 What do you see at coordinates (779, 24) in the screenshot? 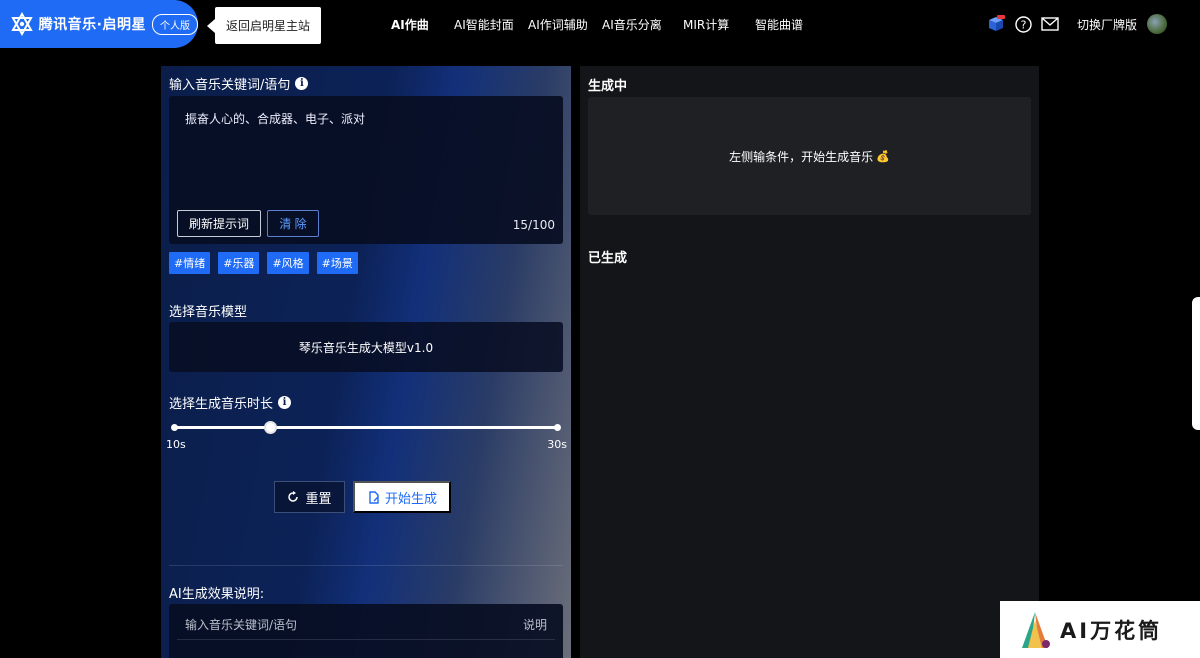
I see `nav-smart-score: 智能曲谱` at bounding box center [779, 24].